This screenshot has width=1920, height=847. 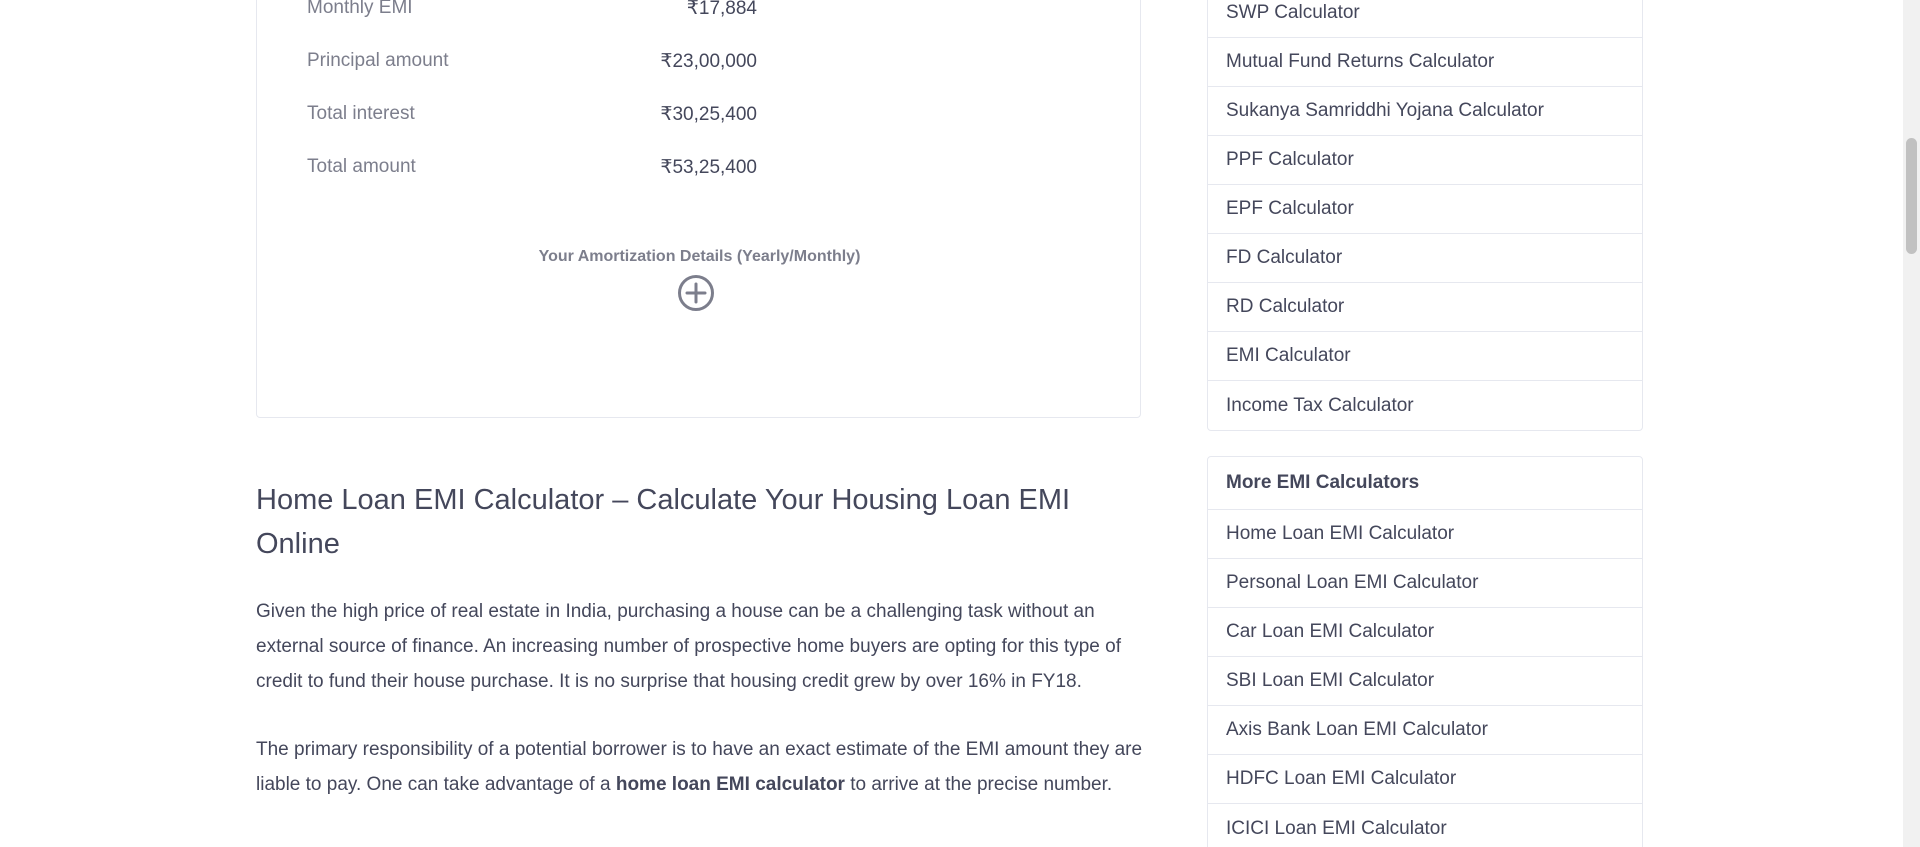 I want to click on result-value: ₹23,00,000, so click(x=708, y=61).